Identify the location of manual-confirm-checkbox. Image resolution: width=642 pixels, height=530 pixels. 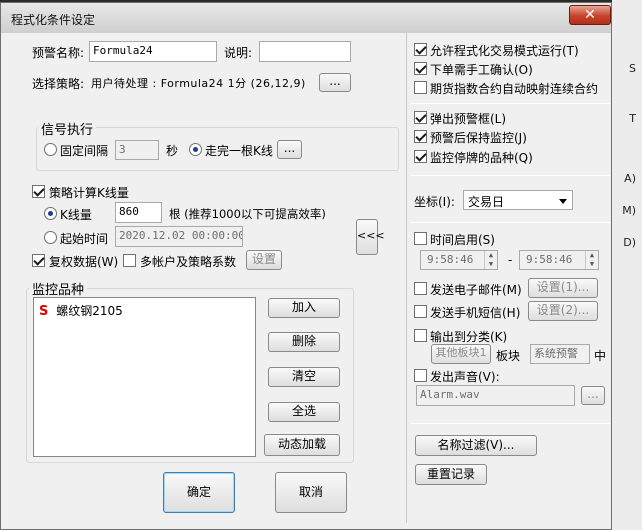
(420, 68).